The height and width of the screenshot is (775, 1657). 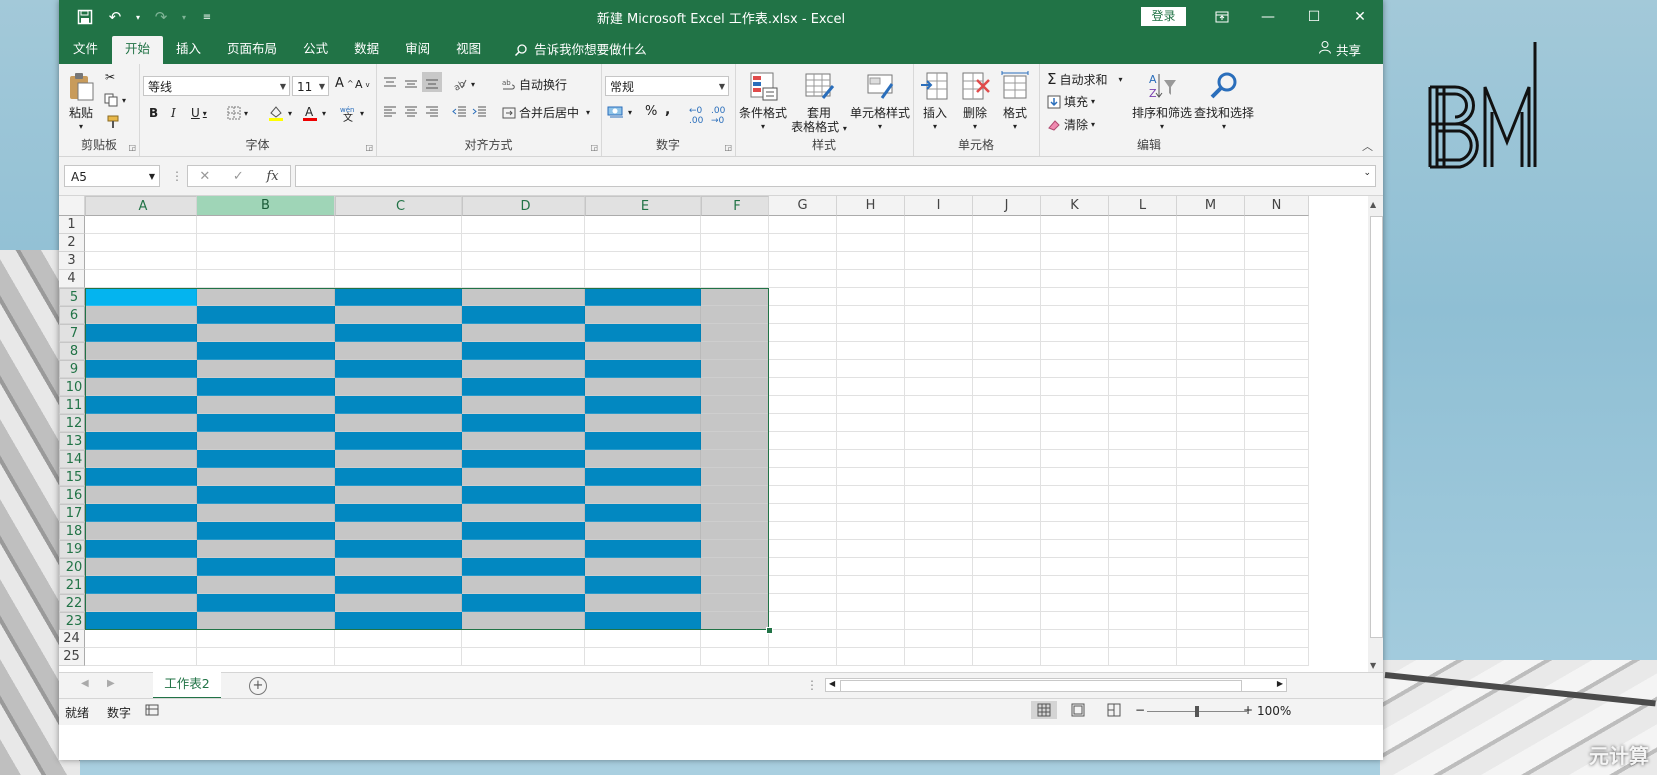 I want to click on cell-d20, so click(x=523, y=567).